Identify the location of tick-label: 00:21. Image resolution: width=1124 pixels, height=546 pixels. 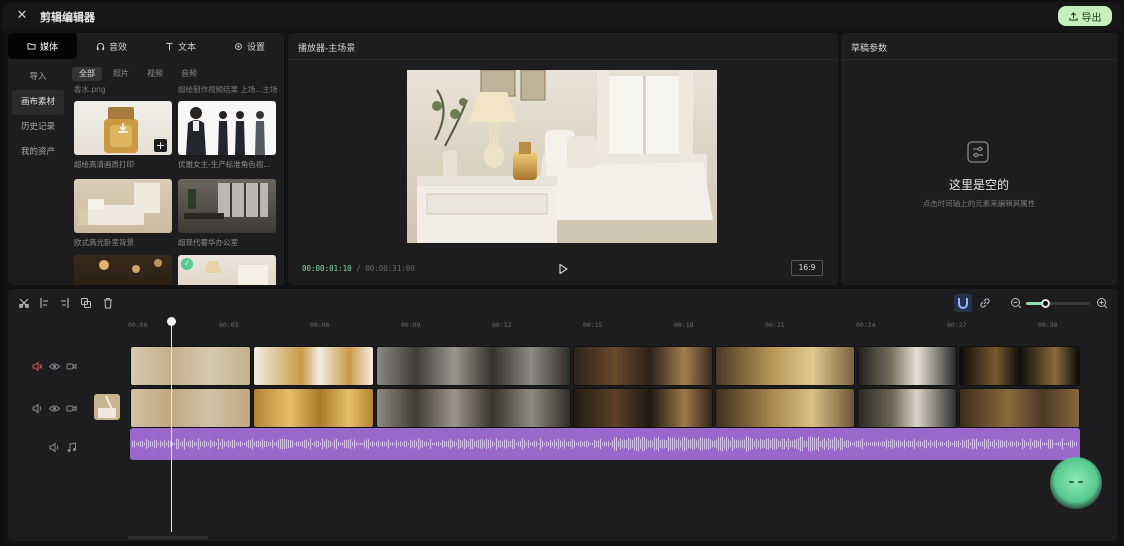
(775, 325).